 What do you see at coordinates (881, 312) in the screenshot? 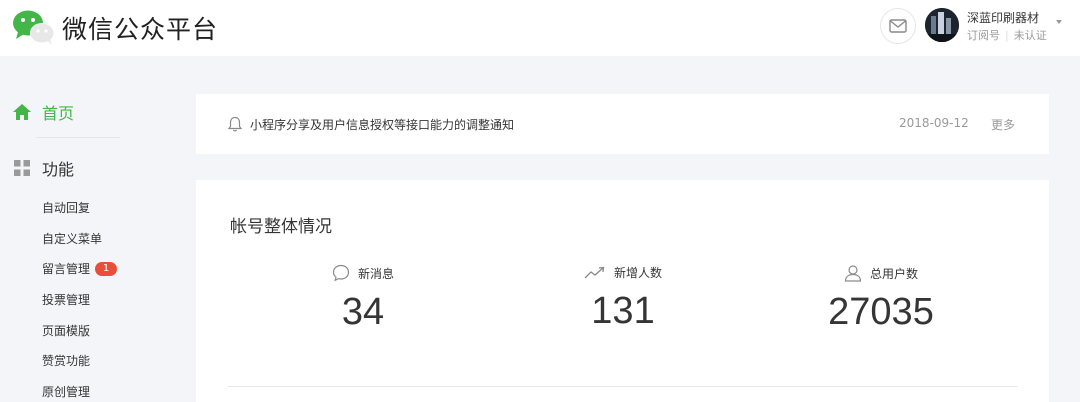
I see `stat-value: 27035` at bounding box center [881, 312].